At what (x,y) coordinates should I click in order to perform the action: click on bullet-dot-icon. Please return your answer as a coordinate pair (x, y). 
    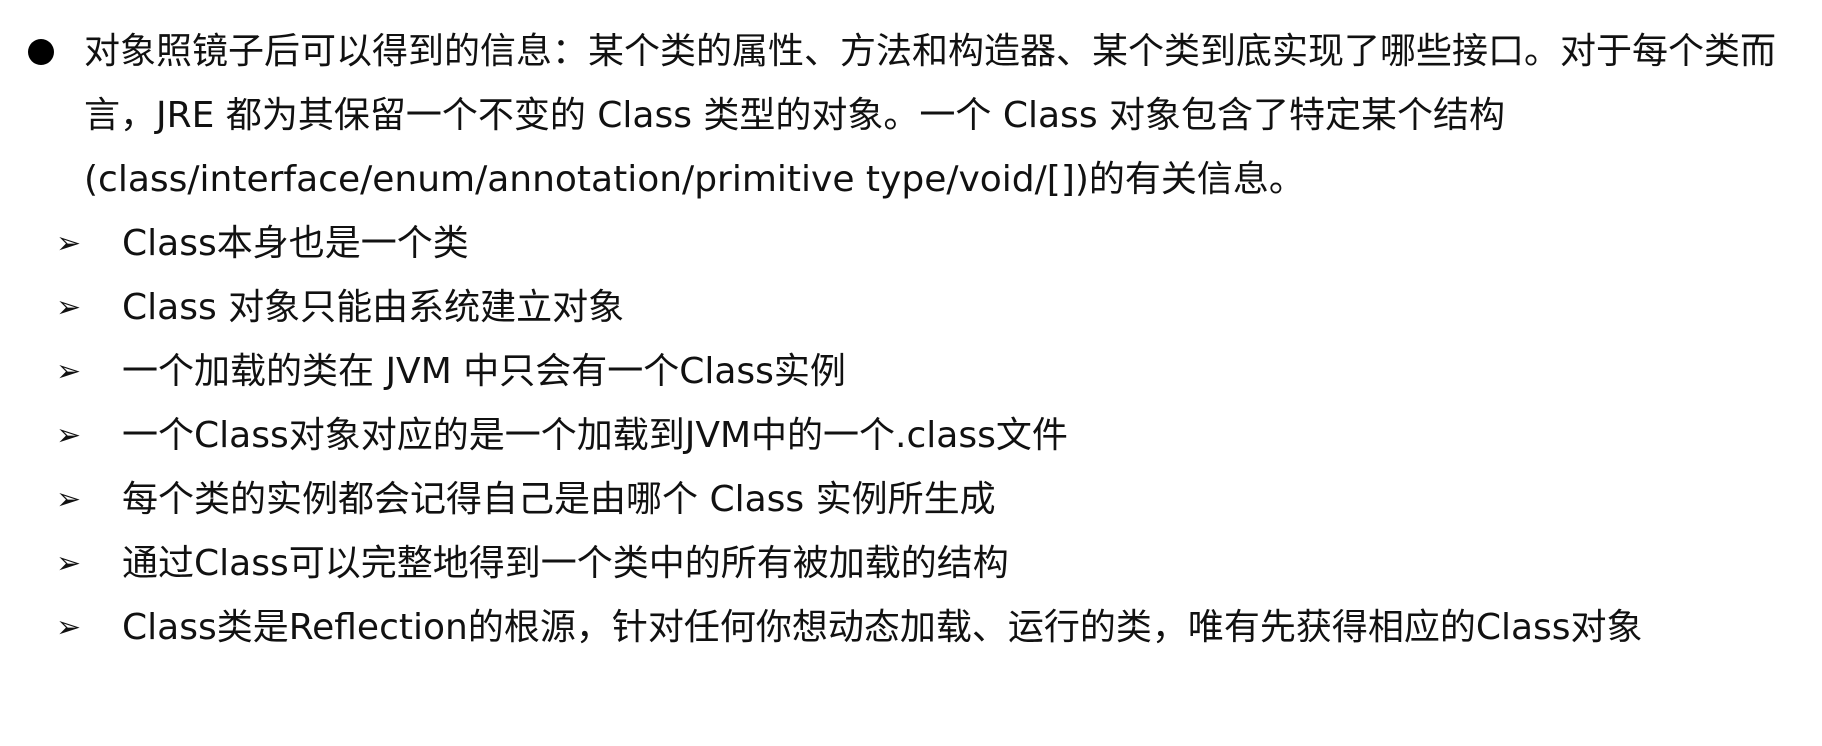
    Looking at the image, I should click on (41, 52).